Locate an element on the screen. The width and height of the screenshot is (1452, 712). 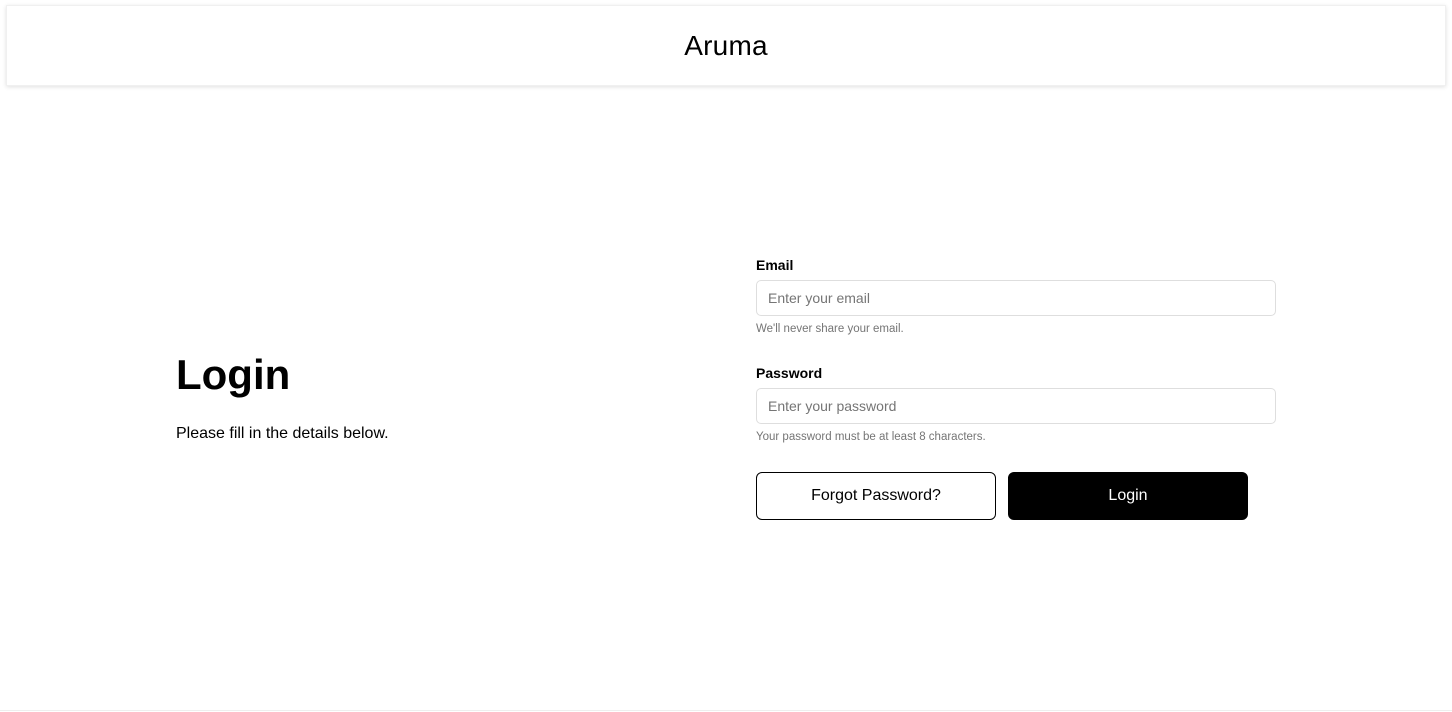
email-hint: We'll never share your email. is located at coordinates (830, 329).